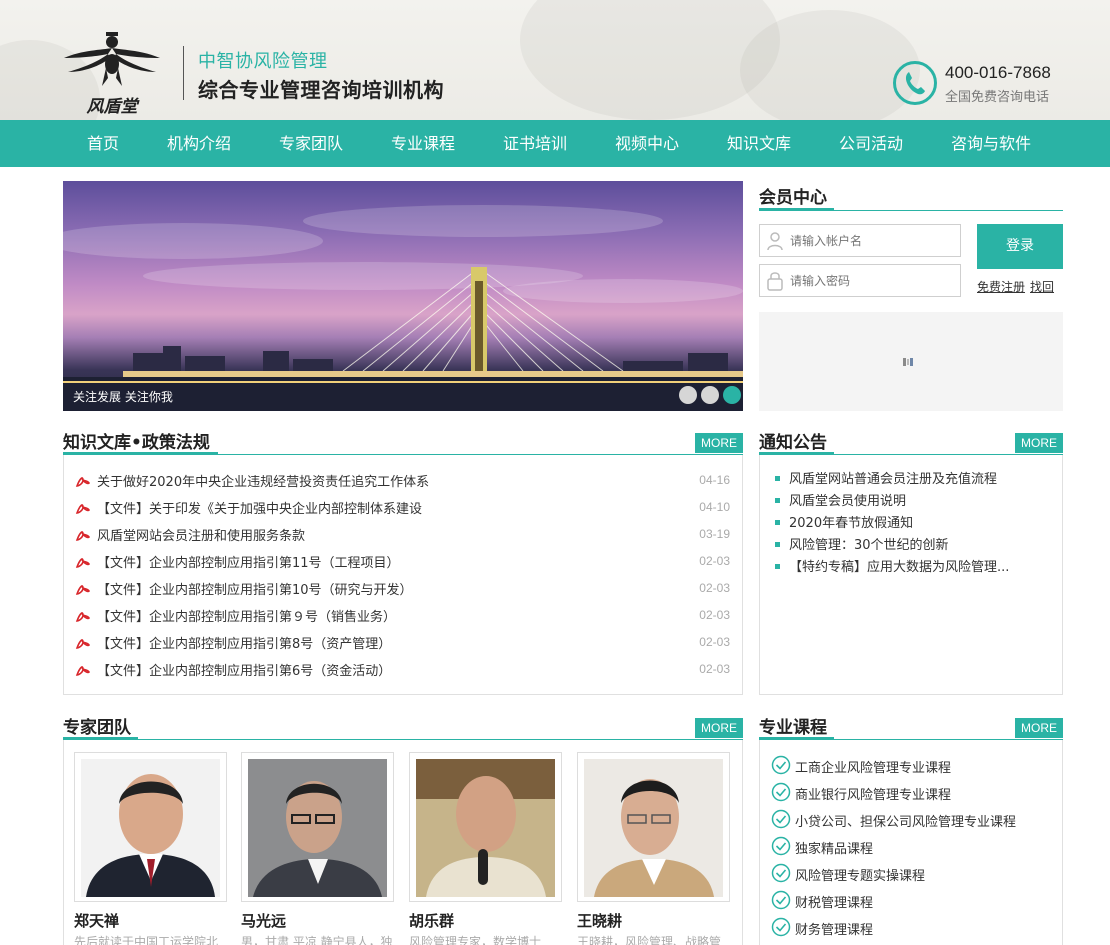  I want to click on account-input, so click(874, 240).